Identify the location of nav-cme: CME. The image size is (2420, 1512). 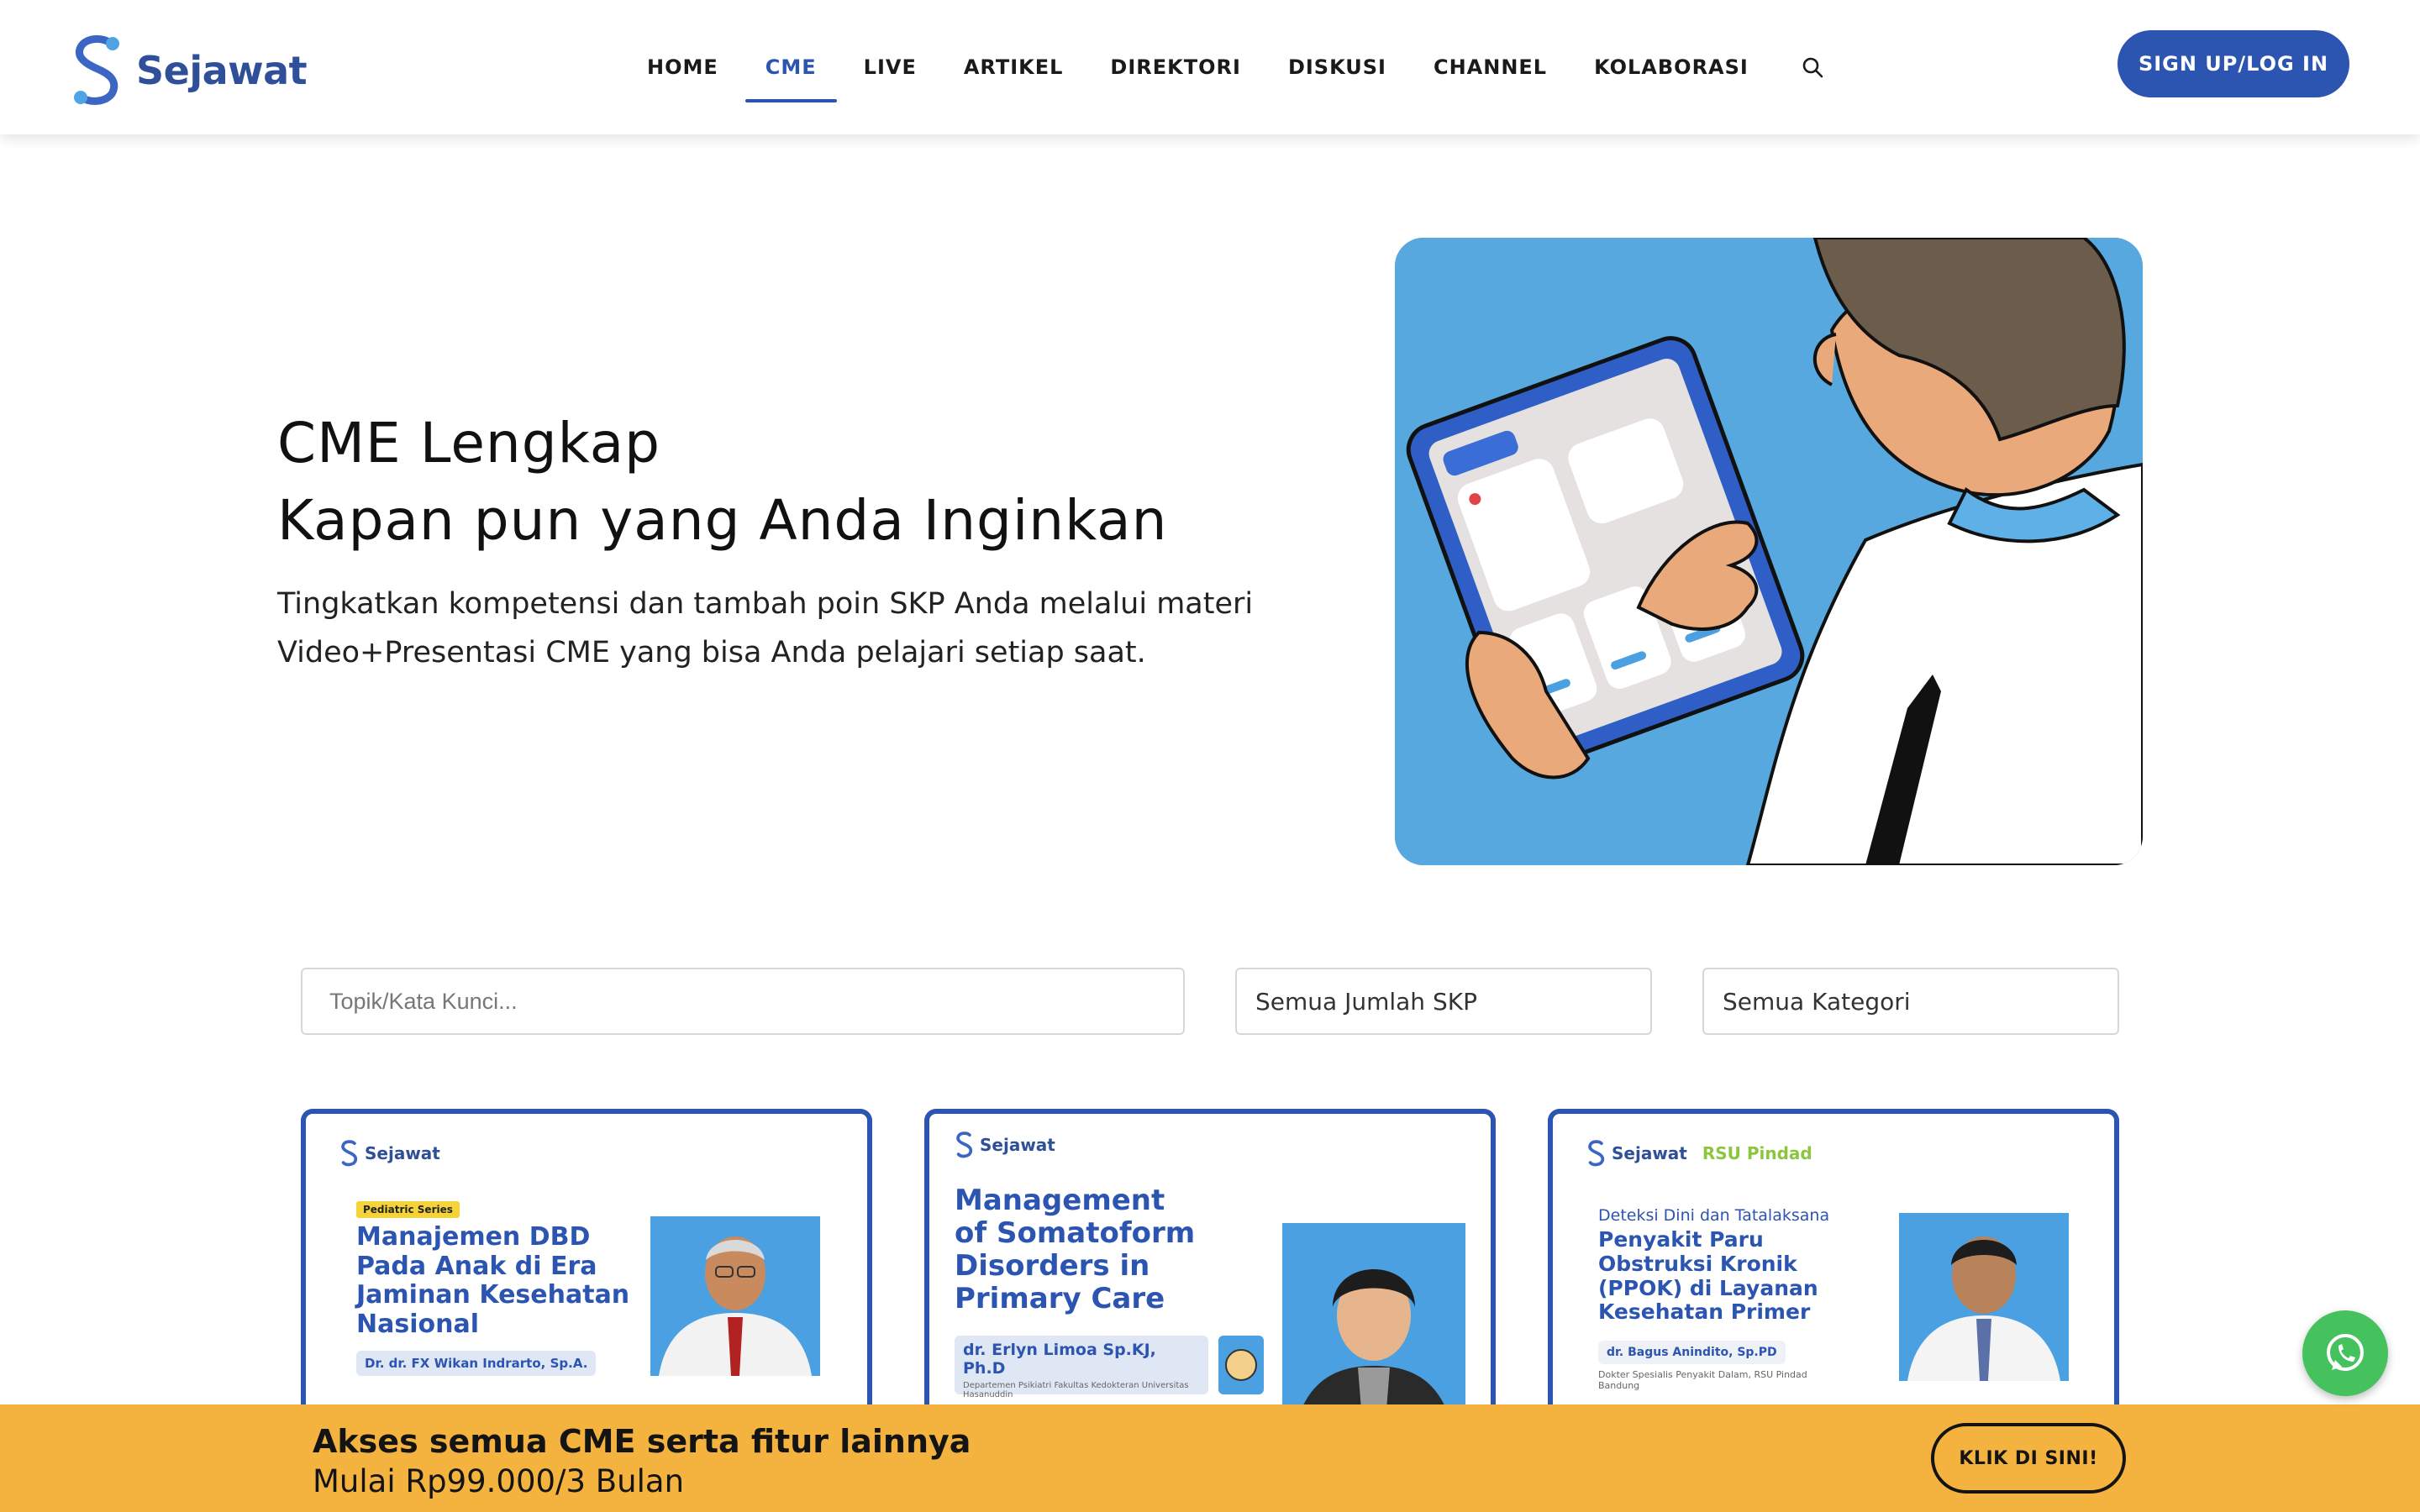
(790, 67).